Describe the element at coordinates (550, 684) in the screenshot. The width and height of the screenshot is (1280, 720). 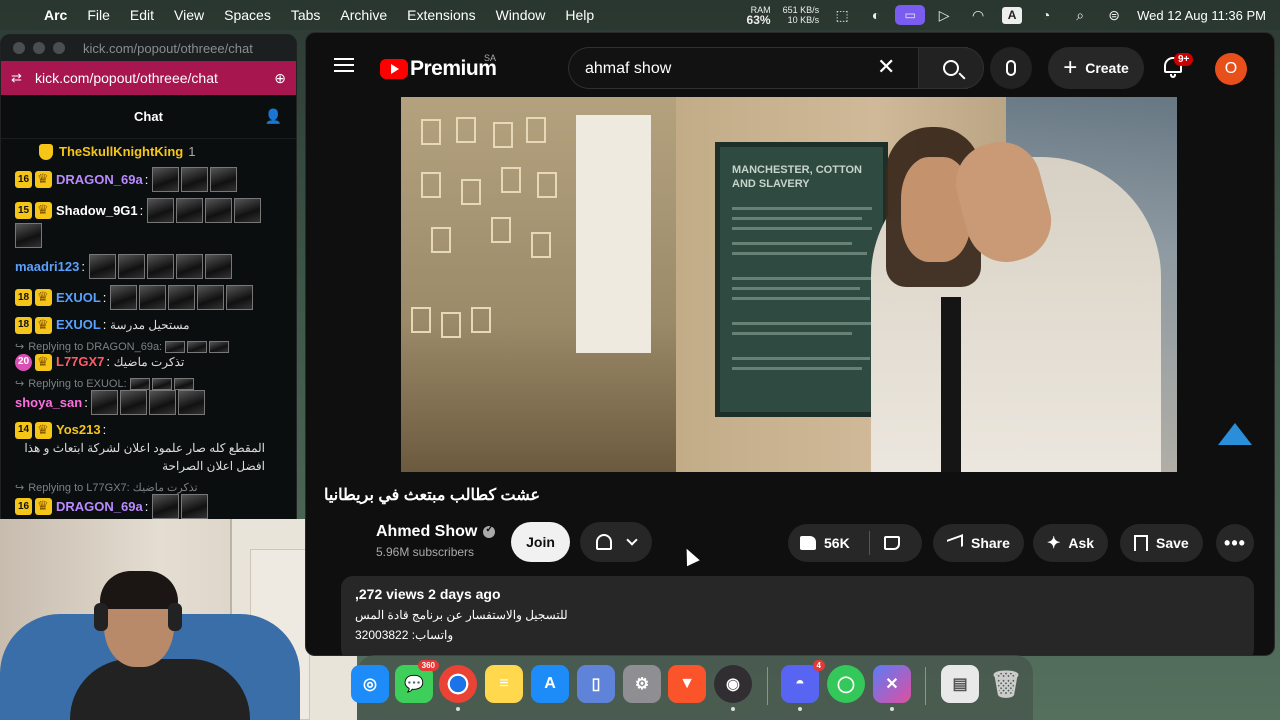
I see `app-store-icon: A` at that location.